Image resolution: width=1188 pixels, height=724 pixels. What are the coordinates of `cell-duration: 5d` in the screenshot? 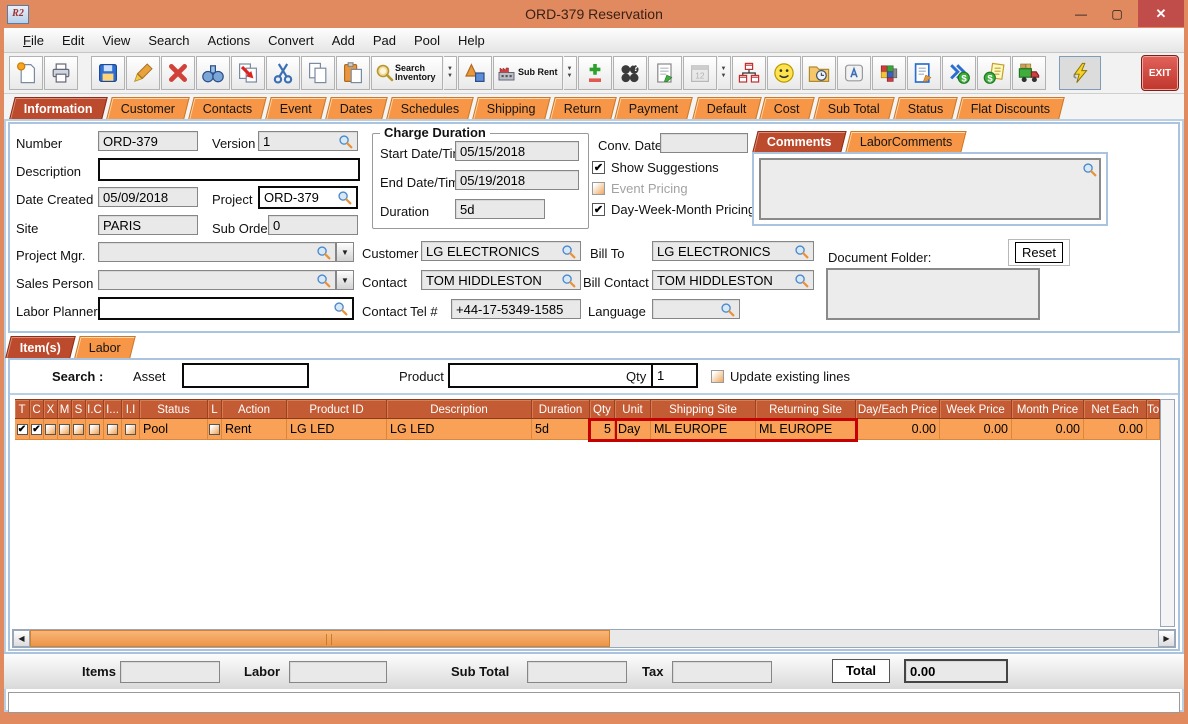 It's located at (561, 429).